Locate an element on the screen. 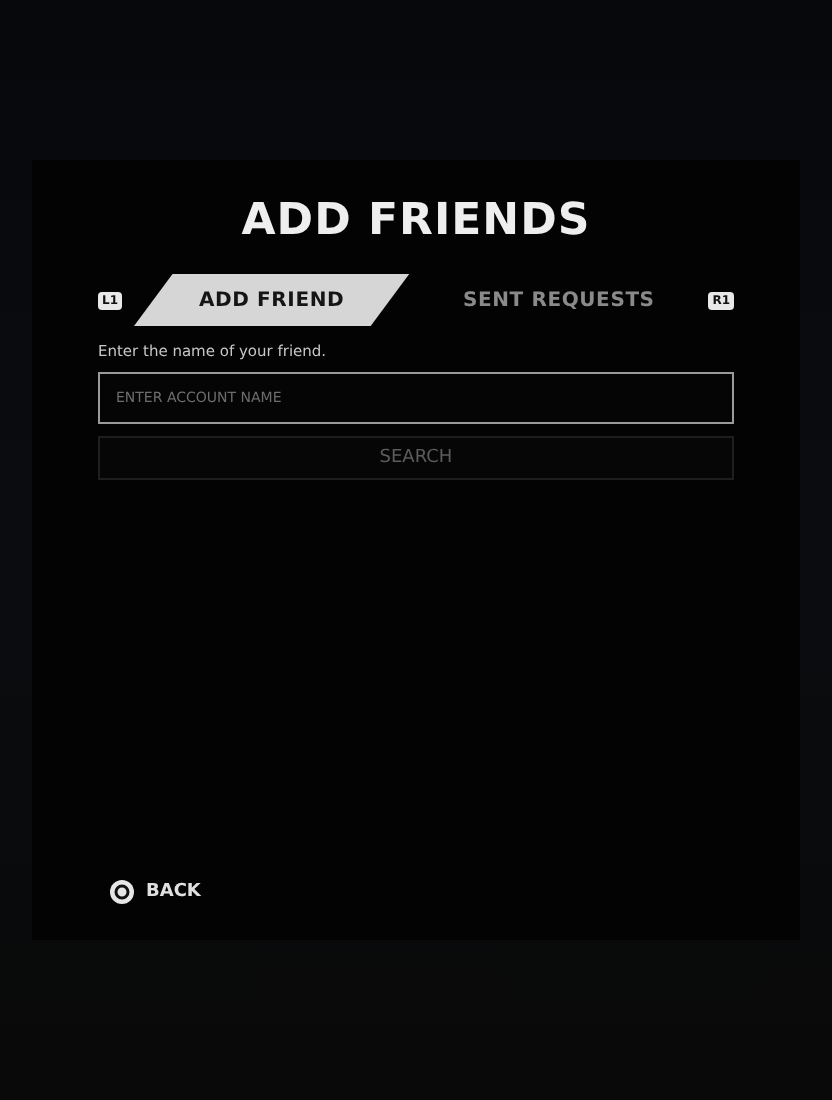  tab: ADD FRIEND is located at coordinates (272, 300).